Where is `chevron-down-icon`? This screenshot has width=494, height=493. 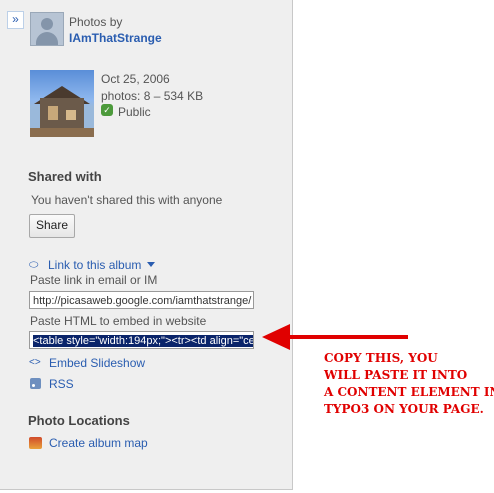
chevron-down-icon is located at coordinates (151, 264).